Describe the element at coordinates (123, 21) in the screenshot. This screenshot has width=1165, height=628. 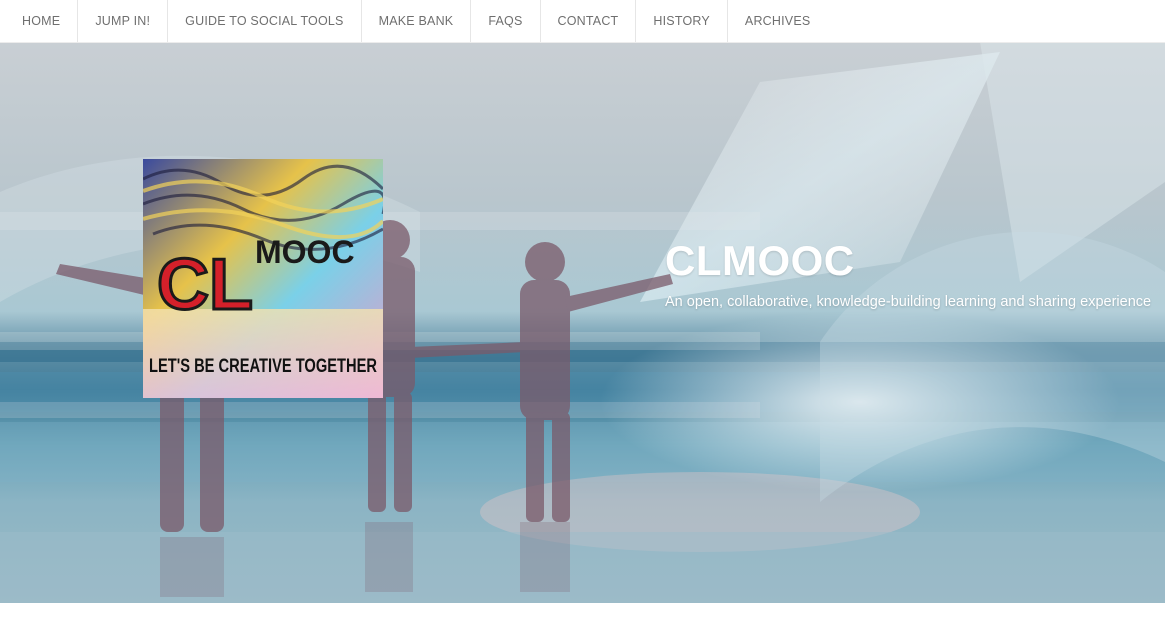
I see `nav-item-jump-in: JUMP IN!` at that location.